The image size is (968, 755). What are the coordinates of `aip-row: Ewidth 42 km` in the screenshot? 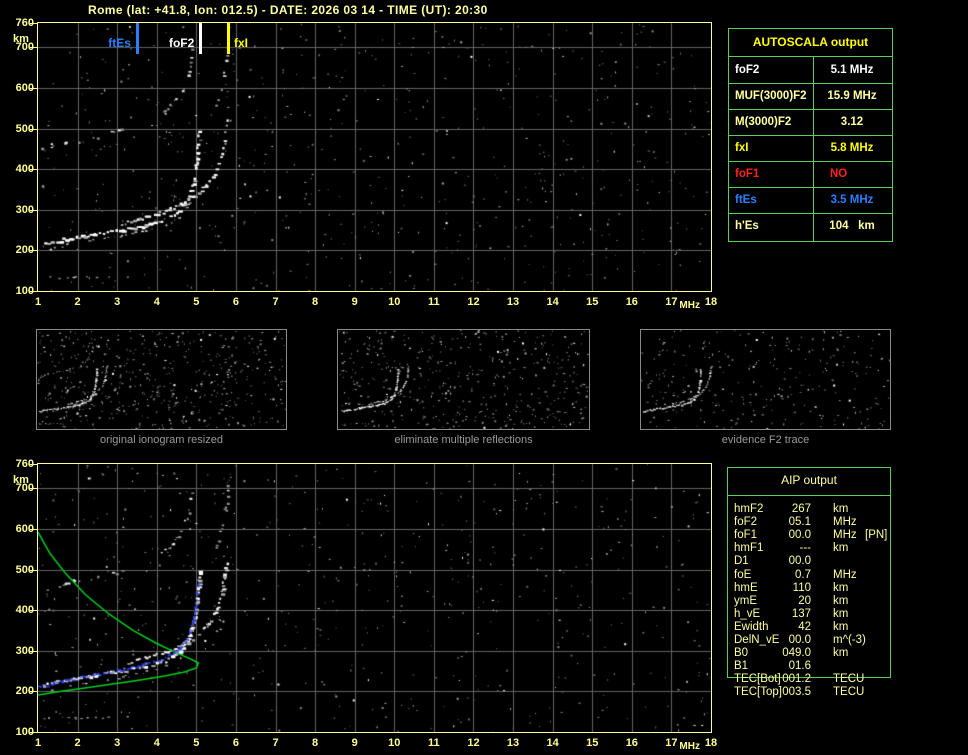 It's located at (809, 627).